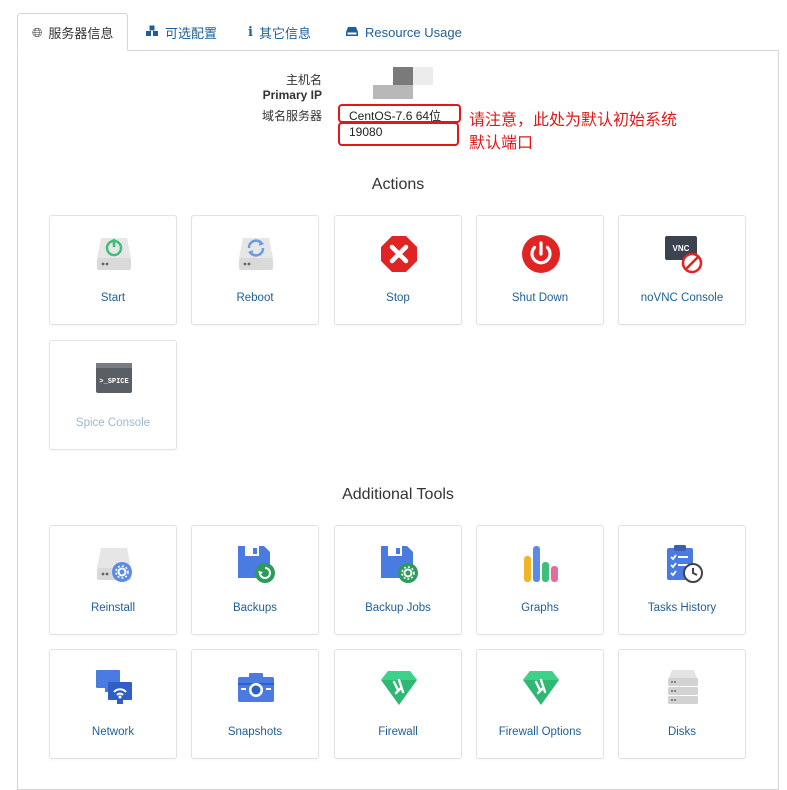  What do you see at coordinates (541, 688) in the screenshot?
I see `firewall-options-icon` at bounding box center [541, 688].